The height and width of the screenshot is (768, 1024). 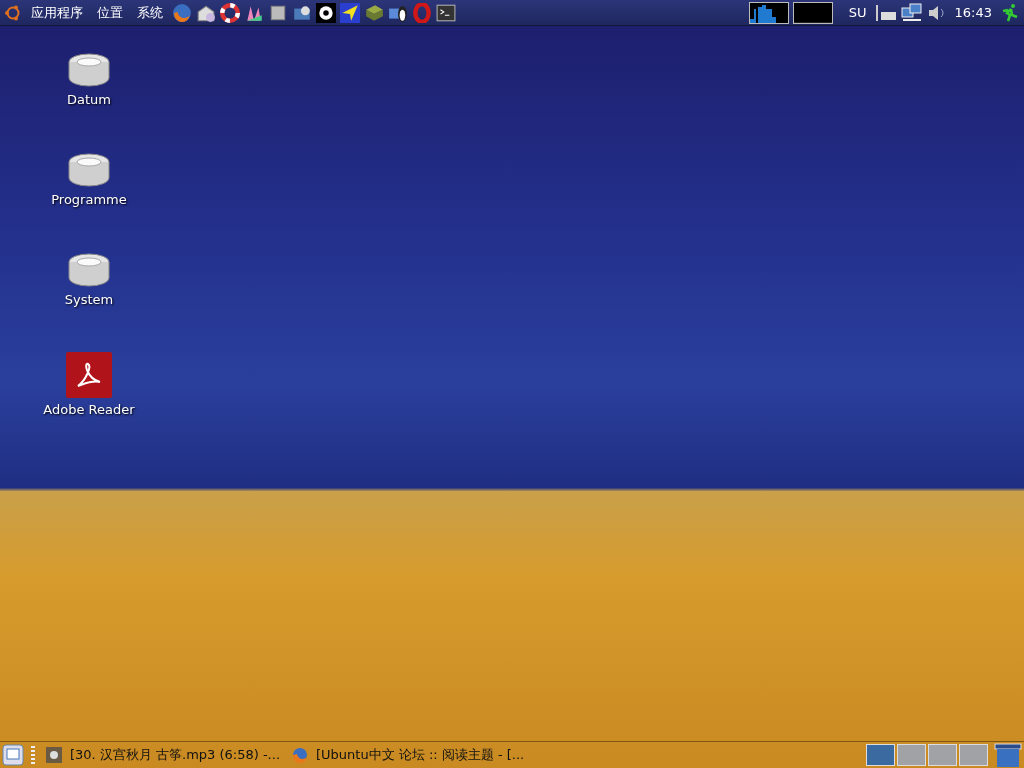 I want to click on logo-icon, so click(x=13, y=12).